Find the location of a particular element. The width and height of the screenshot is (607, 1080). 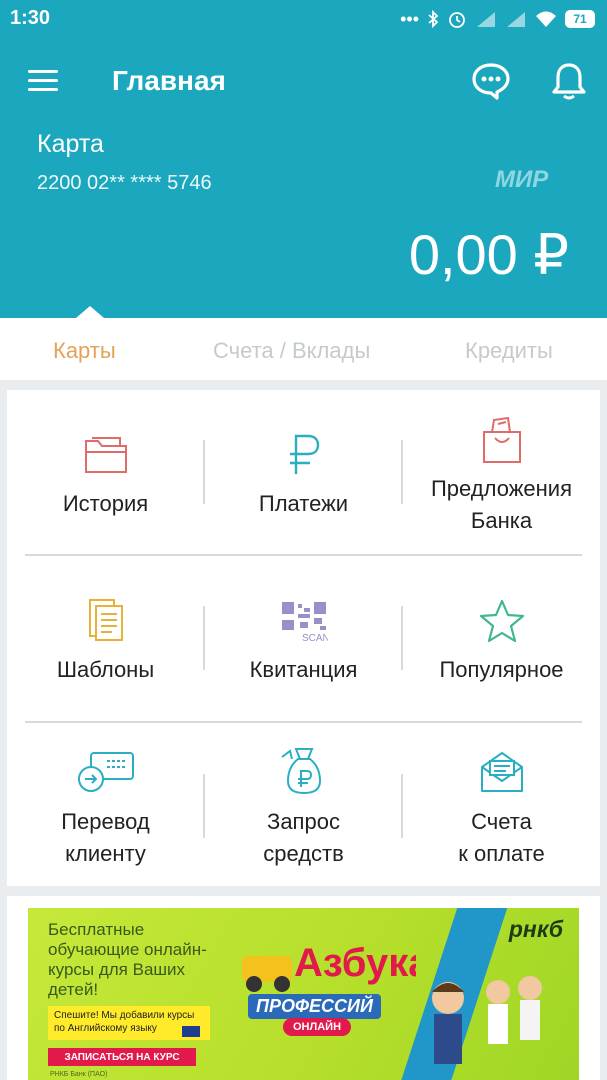

kids-illustration is located at coordinates (487, 1020).